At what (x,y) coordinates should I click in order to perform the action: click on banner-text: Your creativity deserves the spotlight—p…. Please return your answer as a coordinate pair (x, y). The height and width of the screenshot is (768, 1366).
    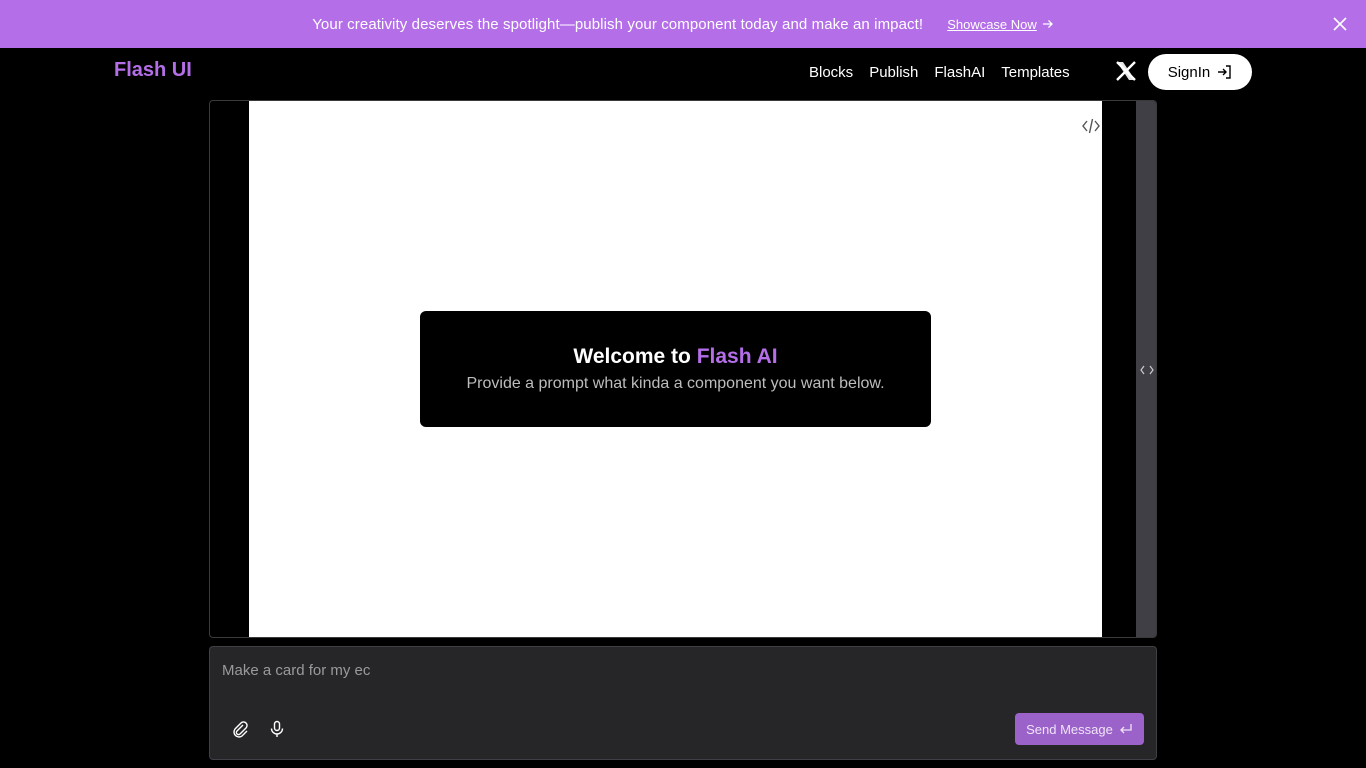
    Looking at the image, I should click on (618, 24).